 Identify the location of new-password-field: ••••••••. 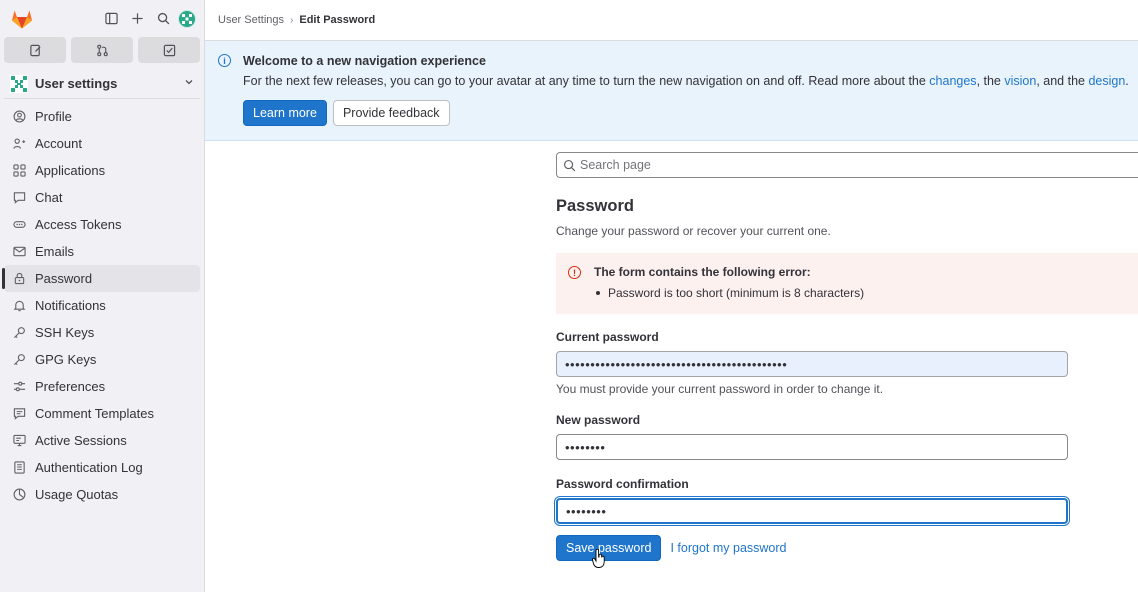
(812, 447).